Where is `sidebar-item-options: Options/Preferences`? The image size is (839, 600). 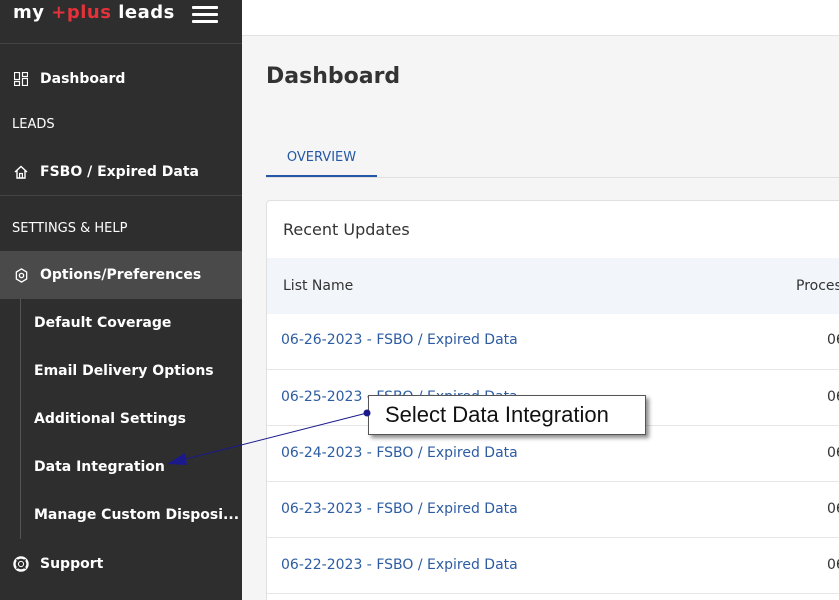
sidebar-item-options: Options/Preferences is located at coordinates (121, 275).